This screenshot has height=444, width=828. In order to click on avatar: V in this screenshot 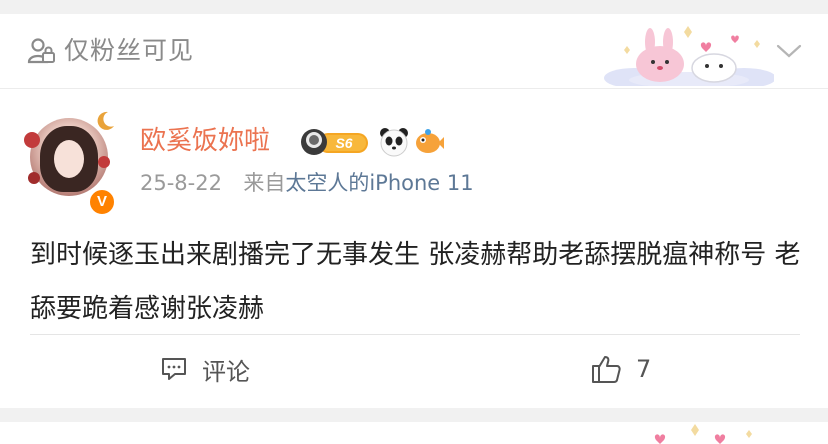, I will do `click(70, 163)`.